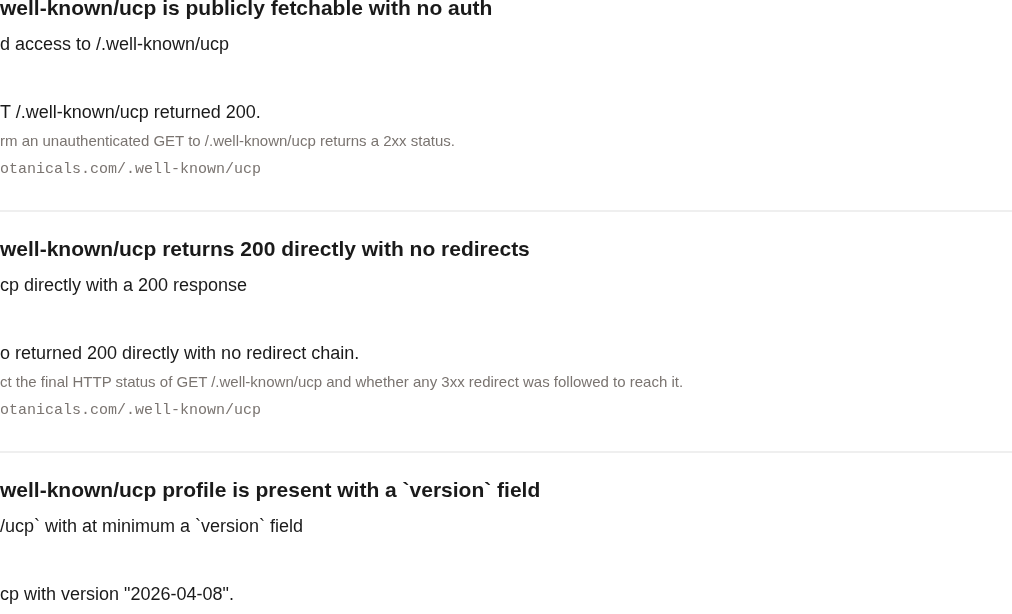  I want to click on check-title: well-known/ucp returns 200 directly with no redirects, so click(265, 249).